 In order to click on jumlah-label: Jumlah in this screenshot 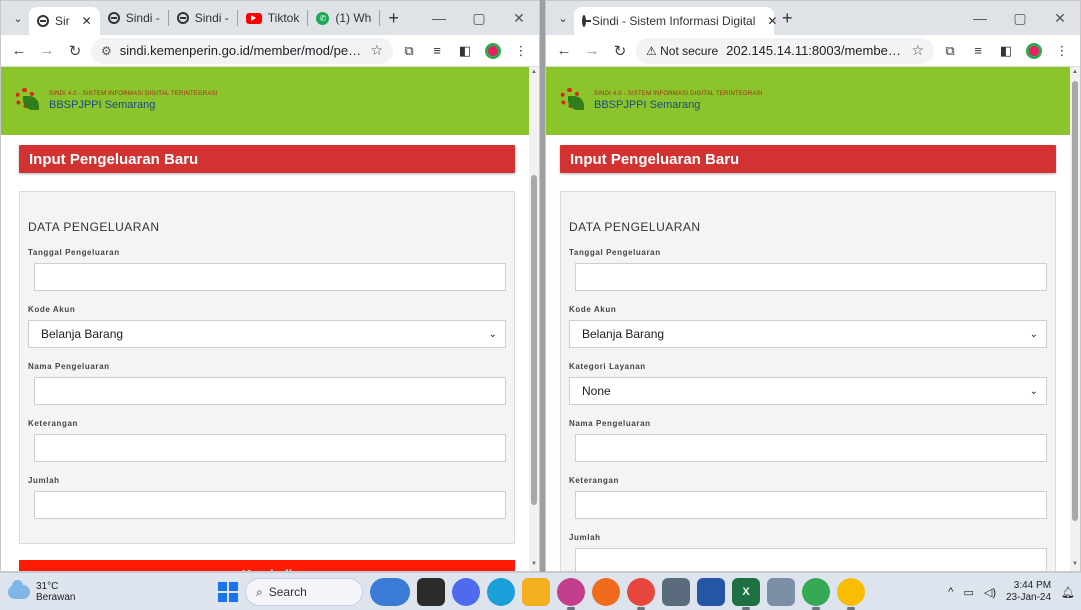, I will do `click(44, 480)`.